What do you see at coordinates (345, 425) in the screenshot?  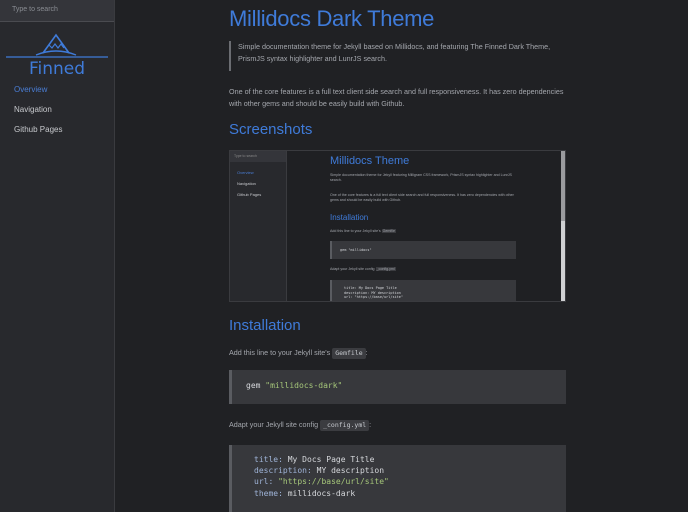 I see `config-file-code: _config.yml` at bounding box center [345, 425].